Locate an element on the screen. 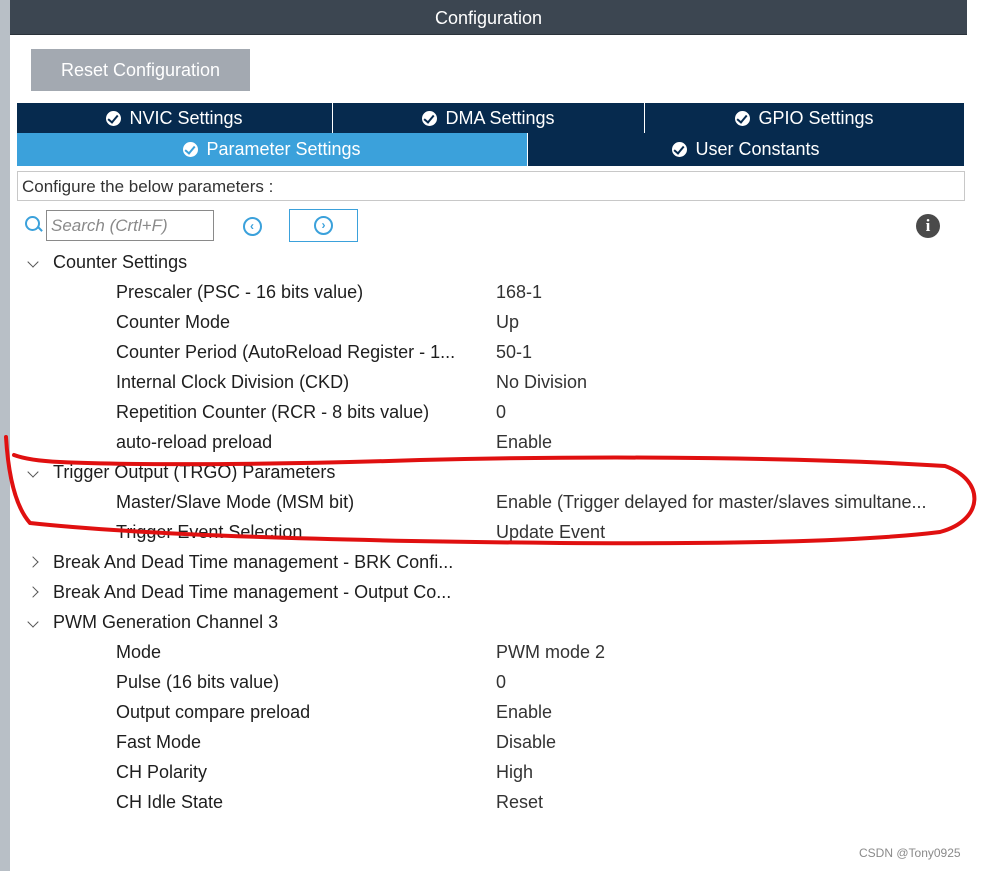  tab-dma-settings: DMA Settings is located at coordinates (489, 118).